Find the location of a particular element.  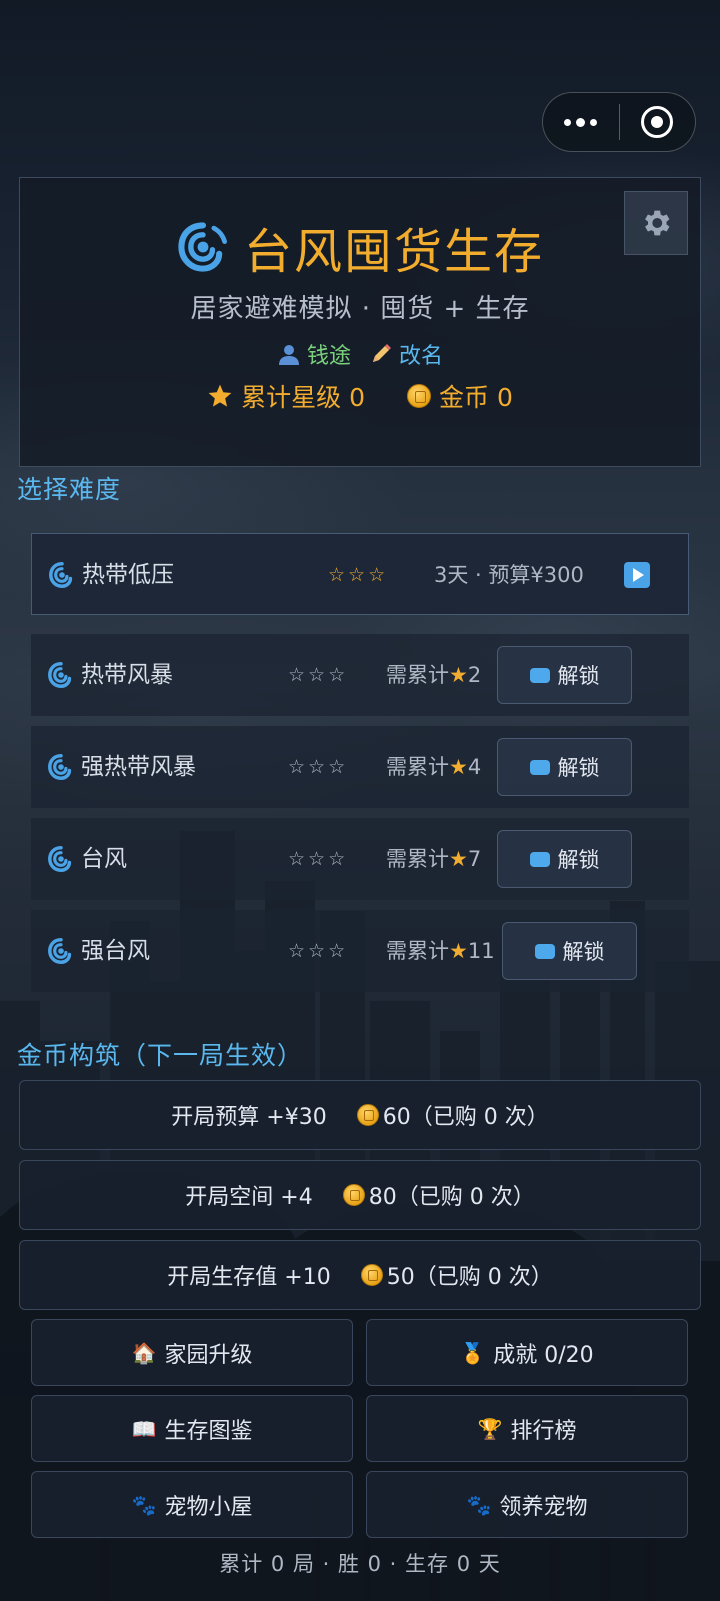

build-space-button: 开局空间 +4 80（已购 0 次） is located at coordinates (360, 1195).